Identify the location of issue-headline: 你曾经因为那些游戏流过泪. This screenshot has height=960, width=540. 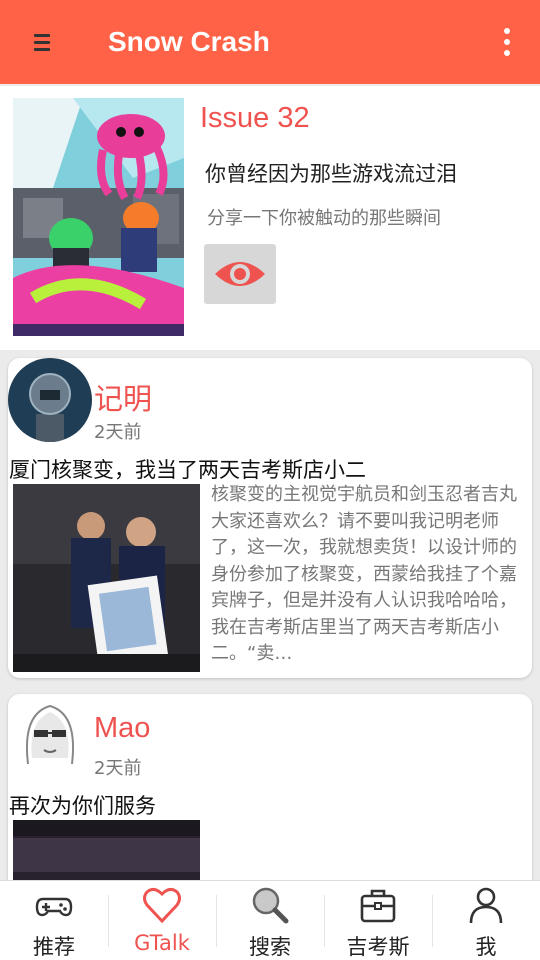
(331, 174).